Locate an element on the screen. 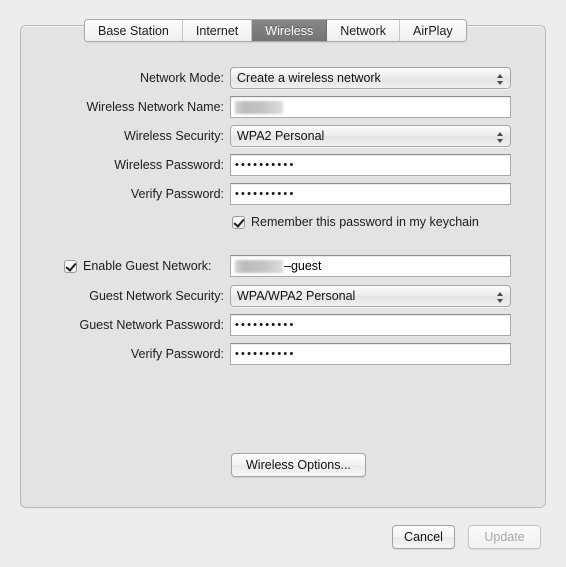 The width and height of the screenshot is (566, 567). cancel-button: Cancel is located at coordinates (423, 537).